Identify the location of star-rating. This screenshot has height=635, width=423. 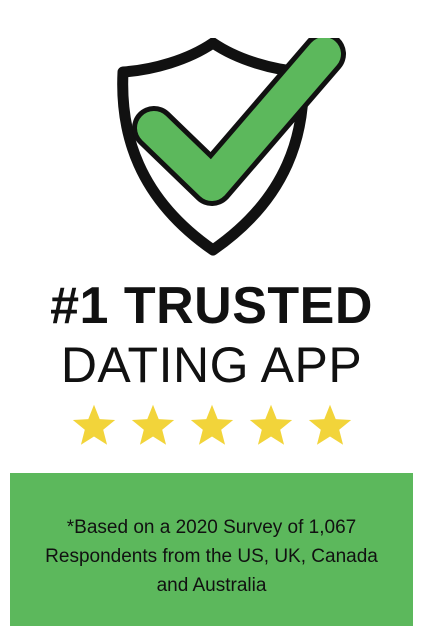
(211, 432).